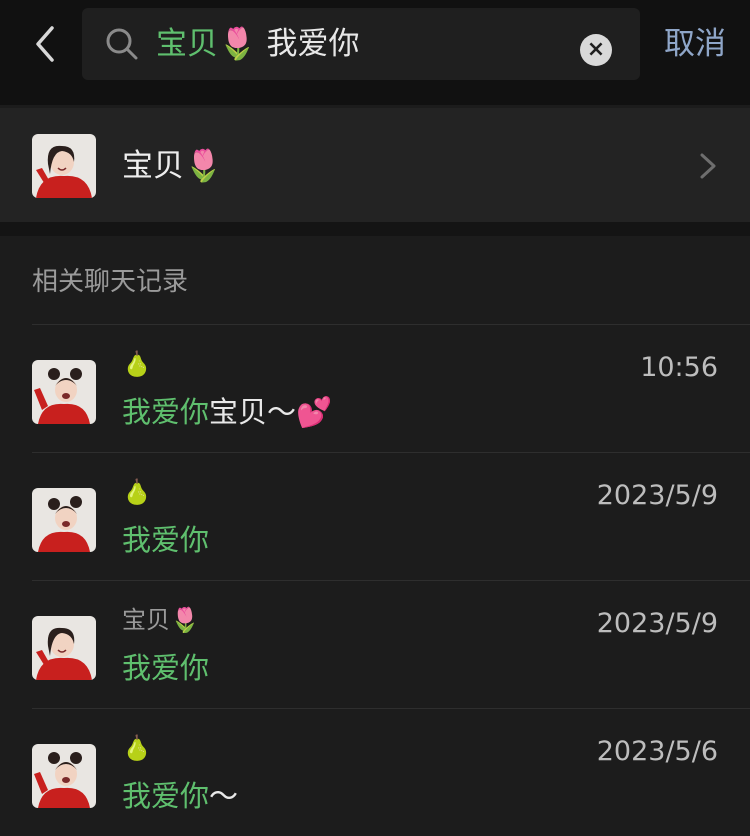 Image resolution: width=750 pixels, height=836 pixels. I want to click on chat-message: 我爱你宝贝～💕, so click(227, 412).